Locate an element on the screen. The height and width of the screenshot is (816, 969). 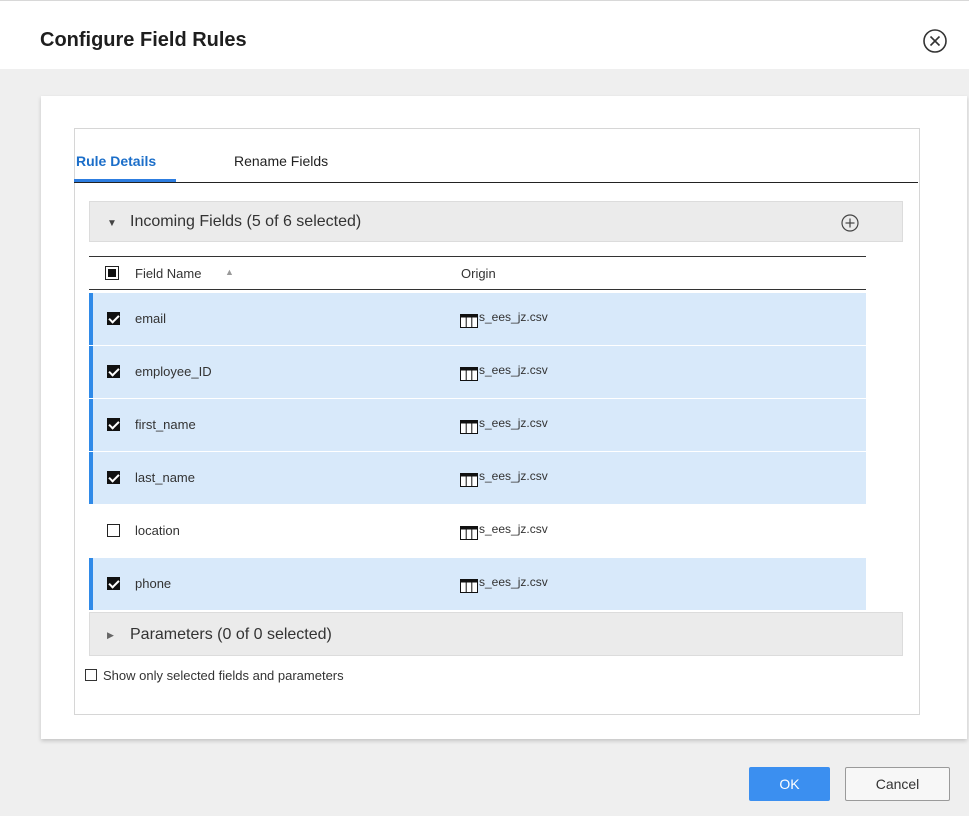
show-only-checkbox is located at coordinates (91, 675).